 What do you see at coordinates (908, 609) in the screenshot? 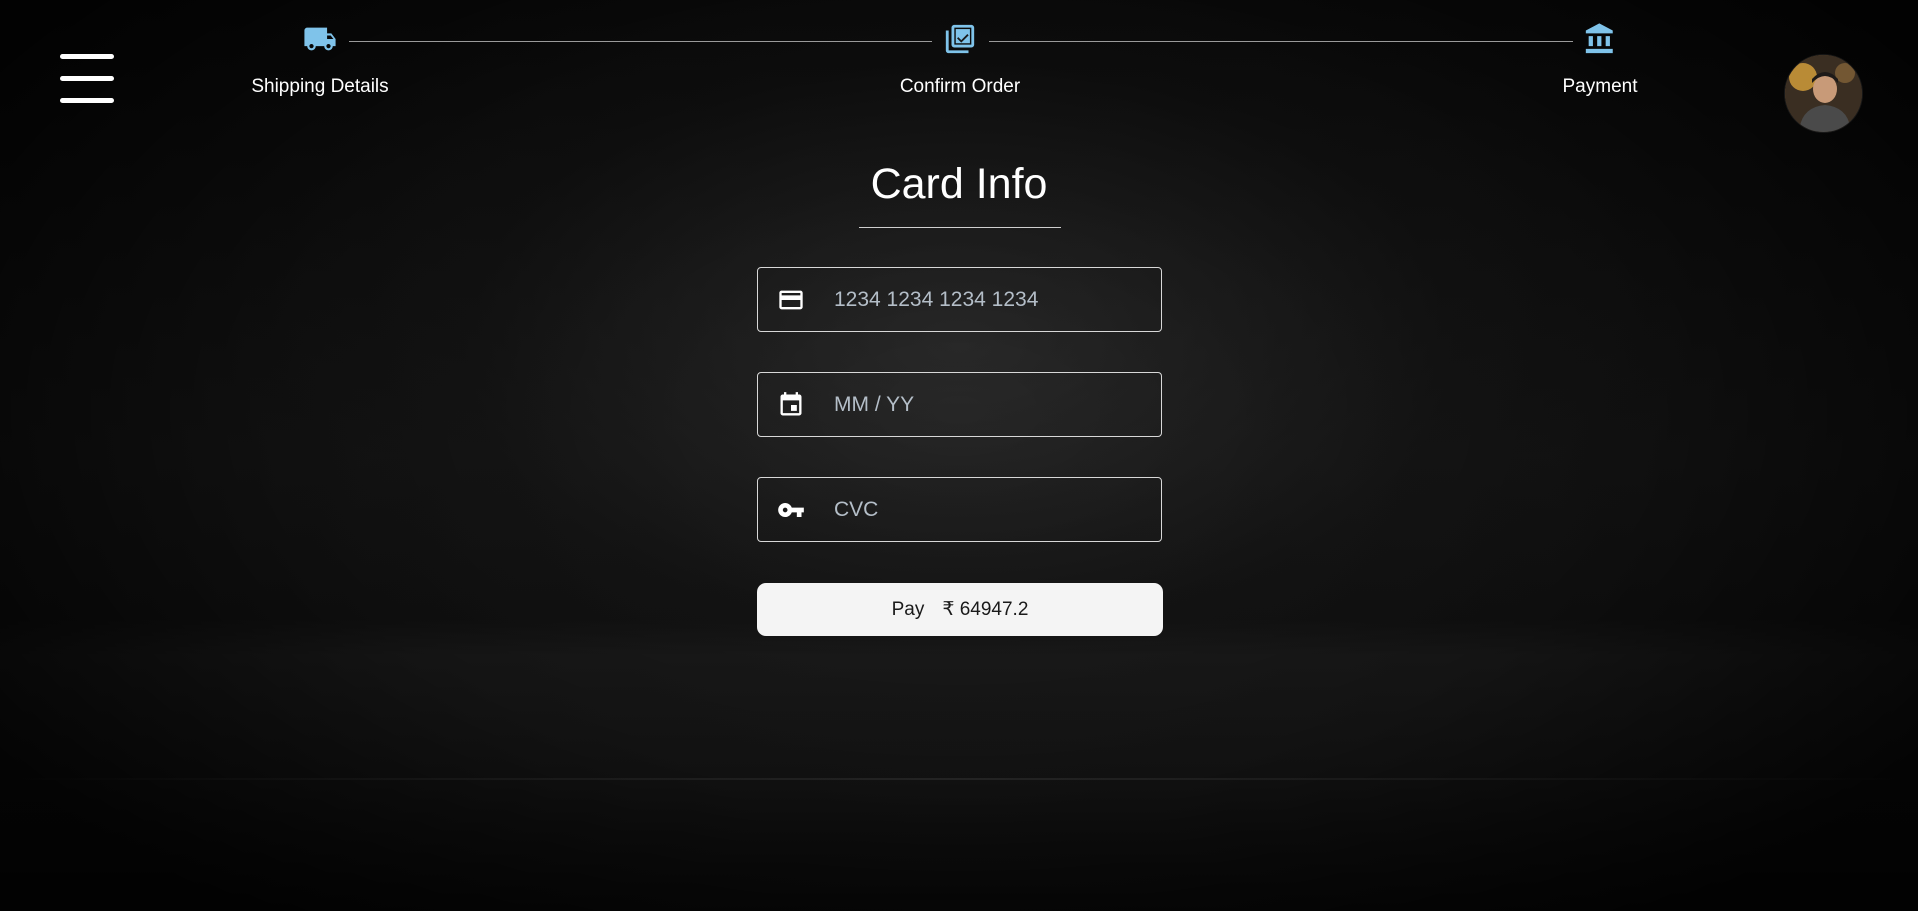
I see `pay-label: Pay` at bounding box center [908, 609].